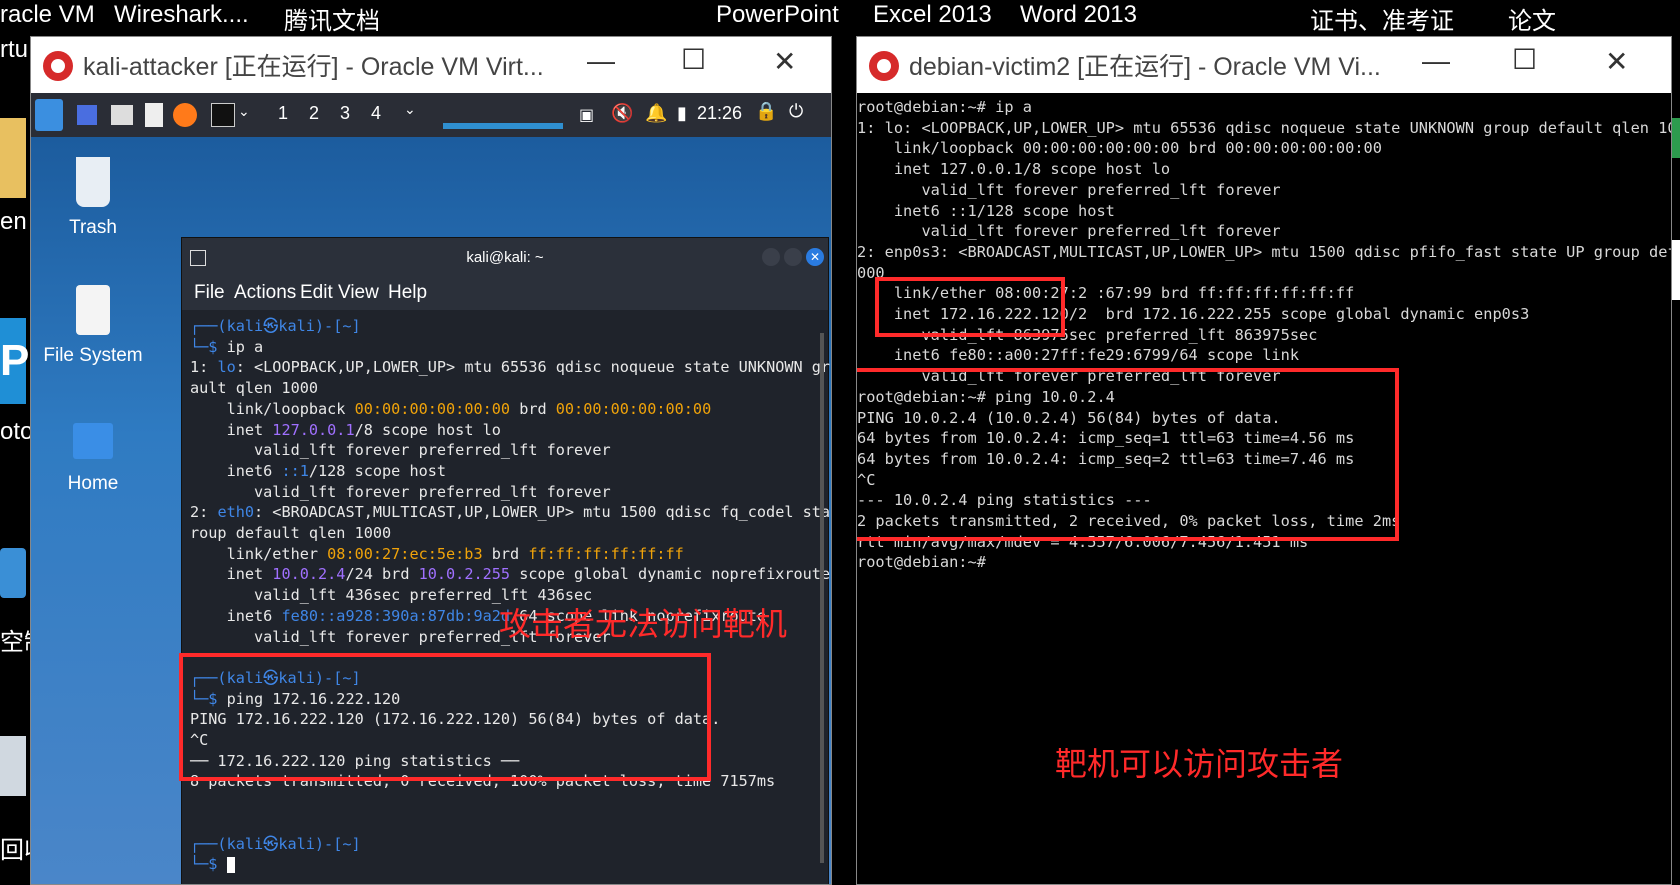  Describe the element at coordinates (314, 113) in the screenshot. I see `workspace-2: 2` at that location.